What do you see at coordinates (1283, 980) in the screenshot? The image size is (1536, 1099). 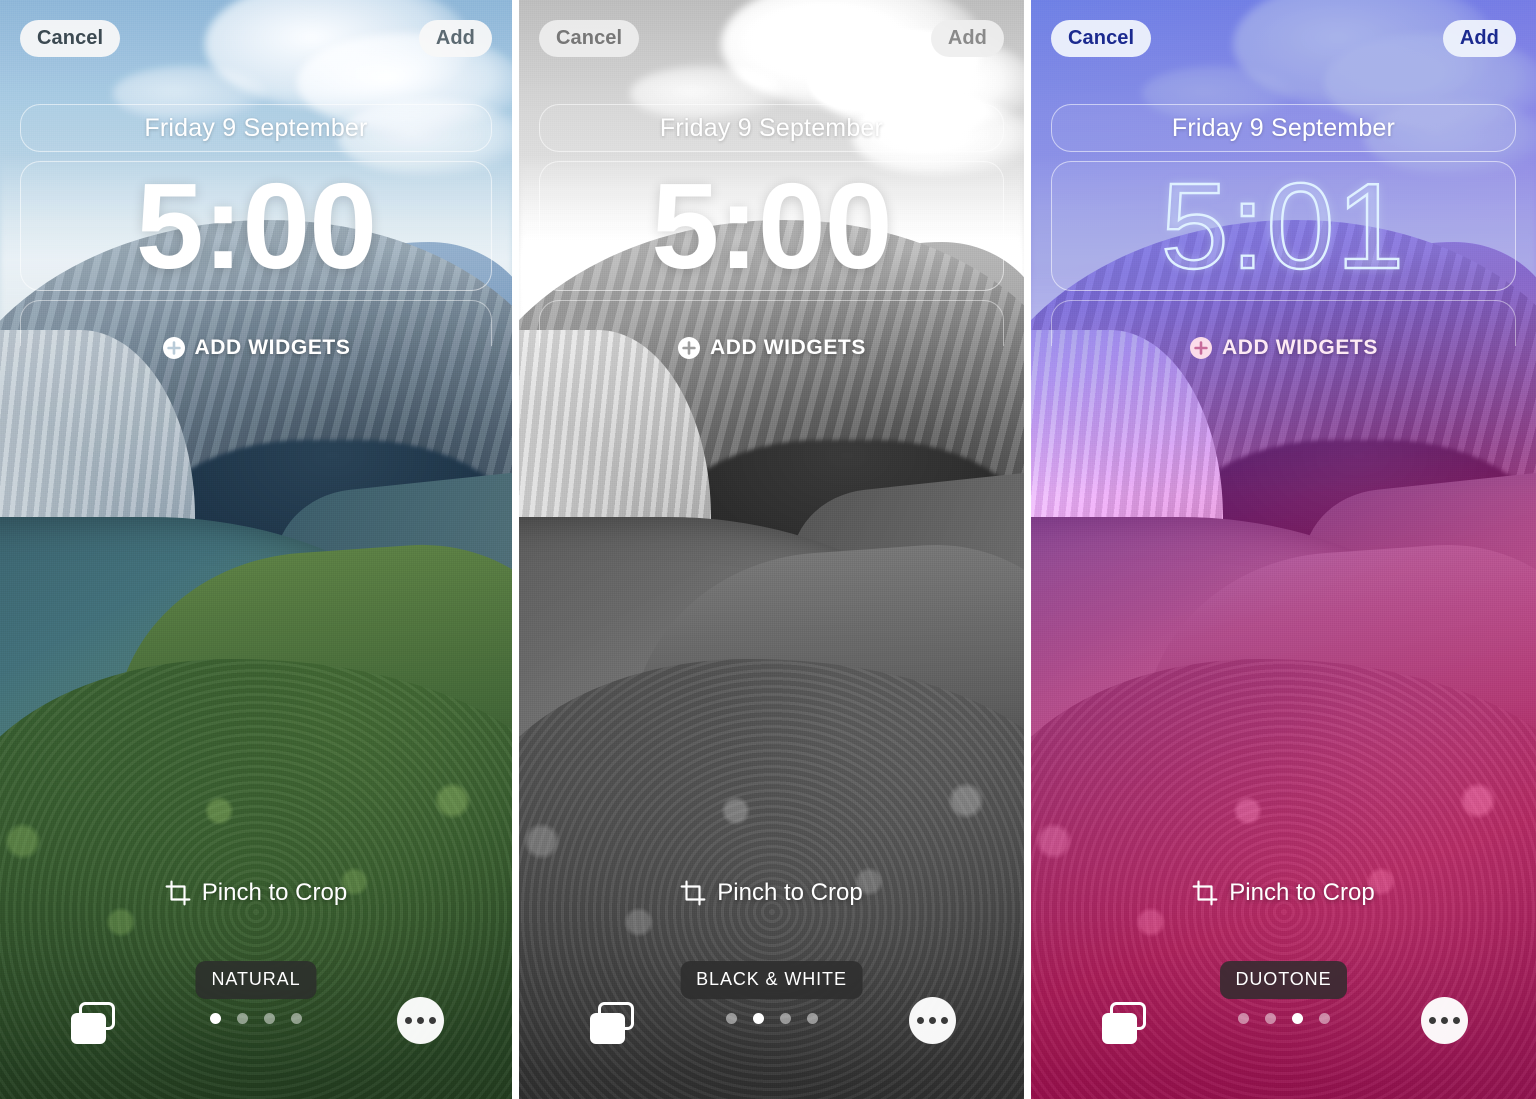 I see `style-badge: DUOTONE` at bounding box center [1283, 980].